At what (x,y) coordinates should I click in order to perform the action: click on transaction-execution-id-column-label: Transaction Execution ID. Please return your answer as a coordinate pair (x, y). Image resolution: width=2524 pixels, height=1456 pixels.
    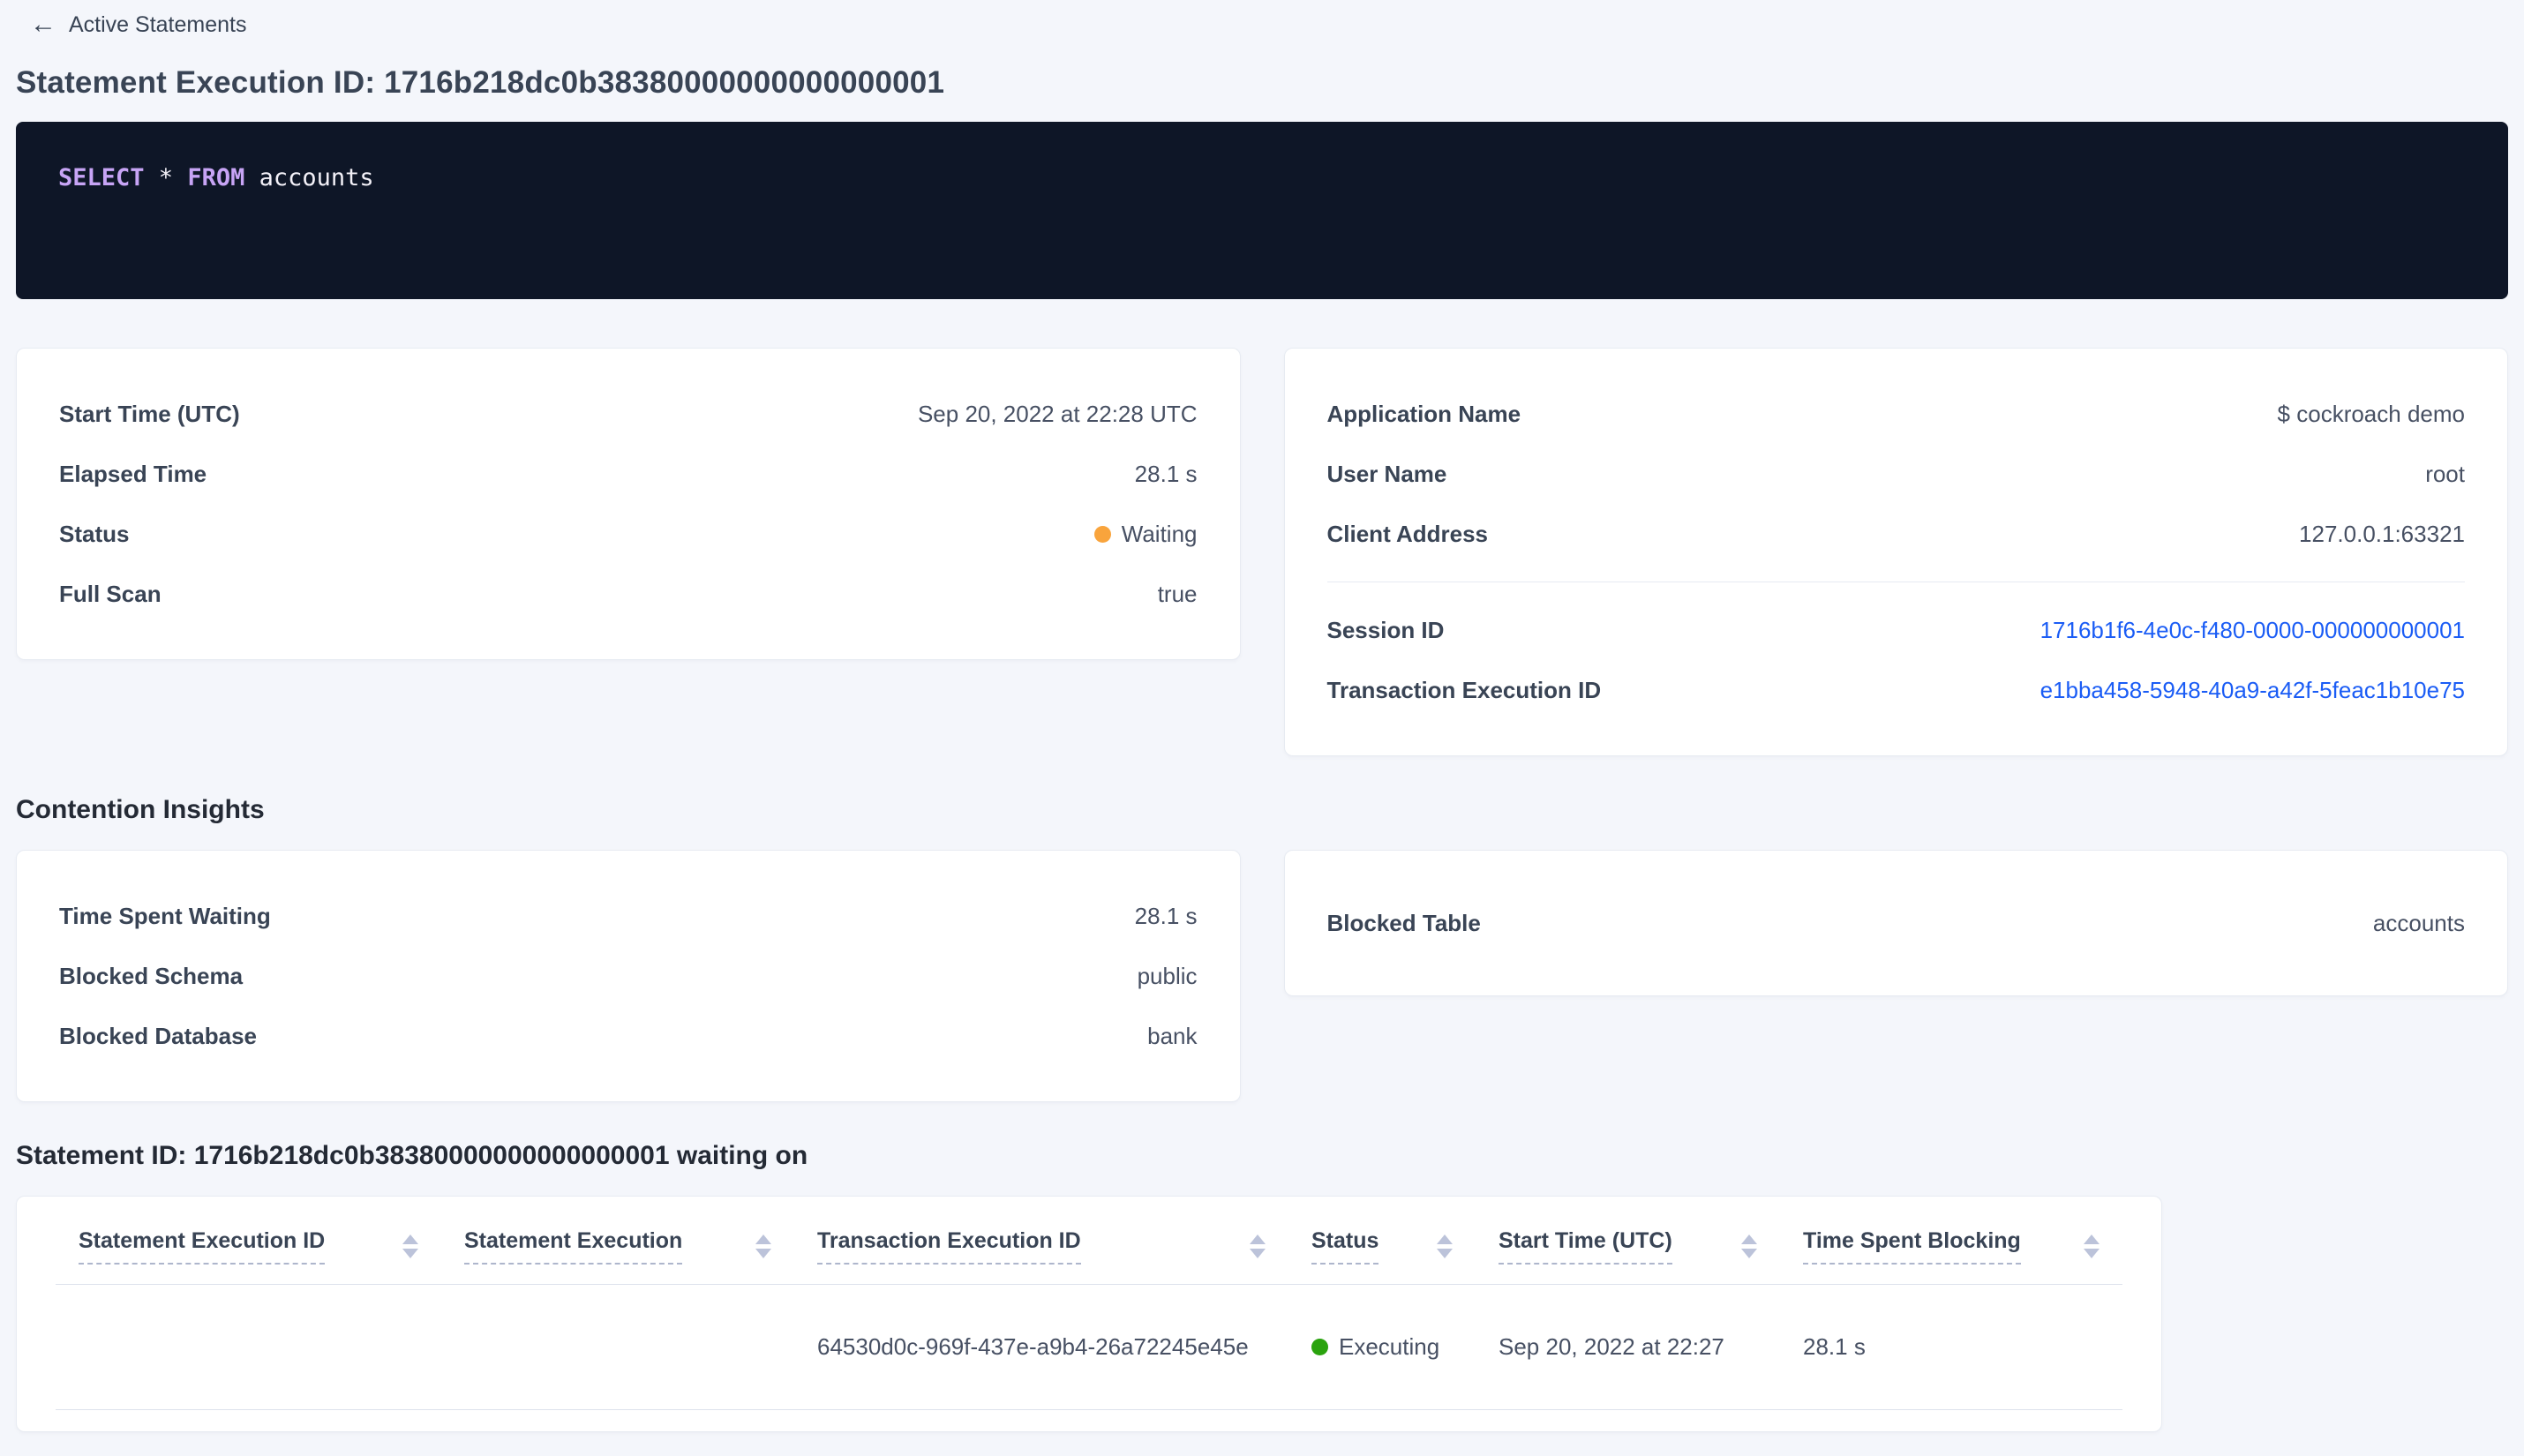
    Looking at the image, I should click on (949, 1246).